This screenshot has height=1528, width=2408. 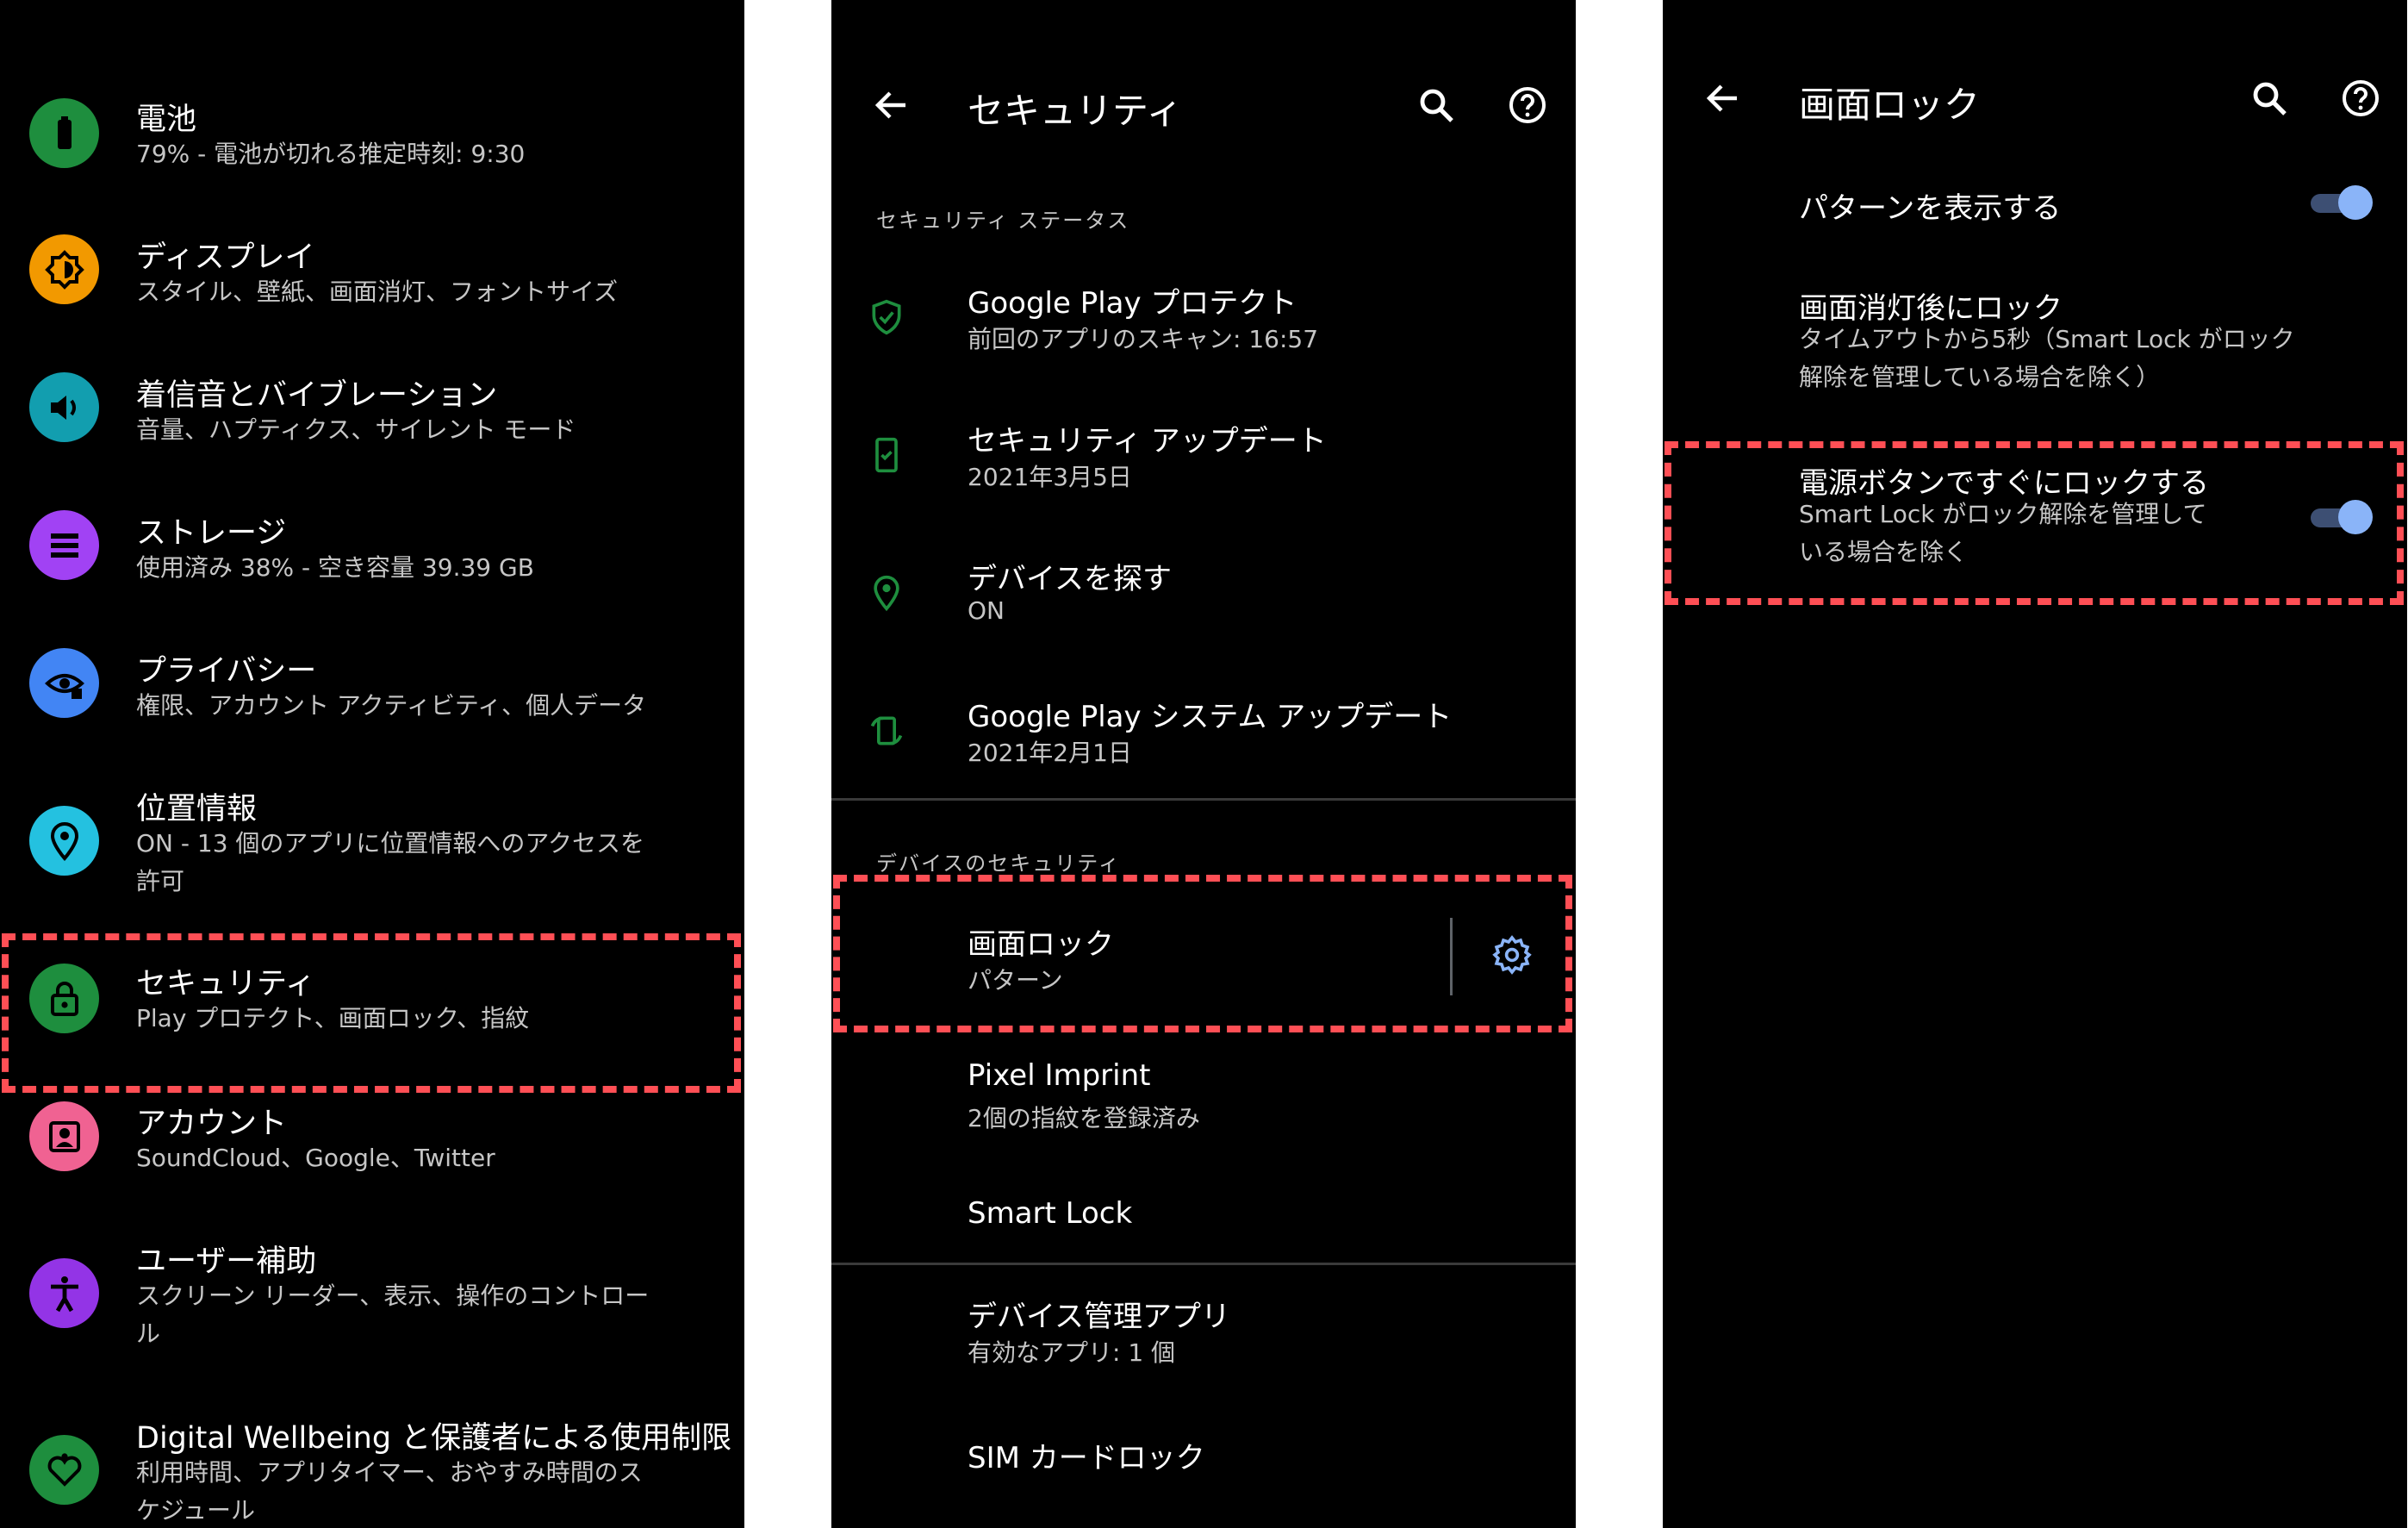 I want to click on settings-item-battery: 電池 79% - 電池が切れる推定時刻: 9:30, so click(x=372, y=155).